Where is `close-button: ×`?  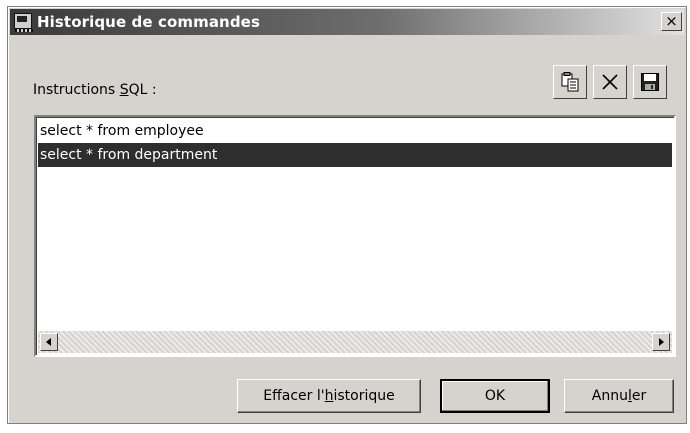 close-button: × is located at coordinates (671, 21).